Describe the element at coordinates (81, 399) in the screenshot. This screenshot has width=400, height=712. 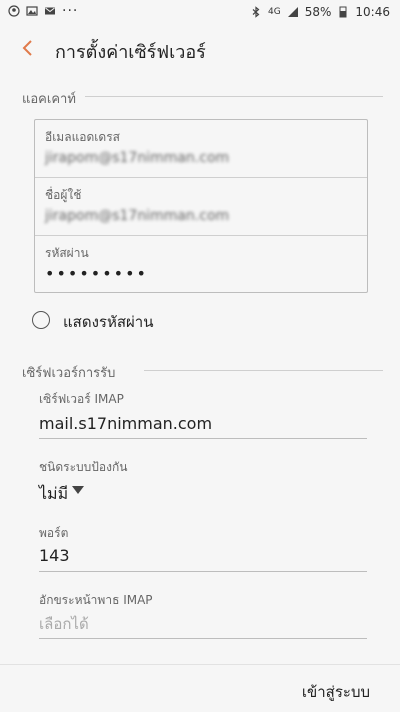
I see `imap-server-label: เซิร์ฟเวอร์ IMAP` at that location.